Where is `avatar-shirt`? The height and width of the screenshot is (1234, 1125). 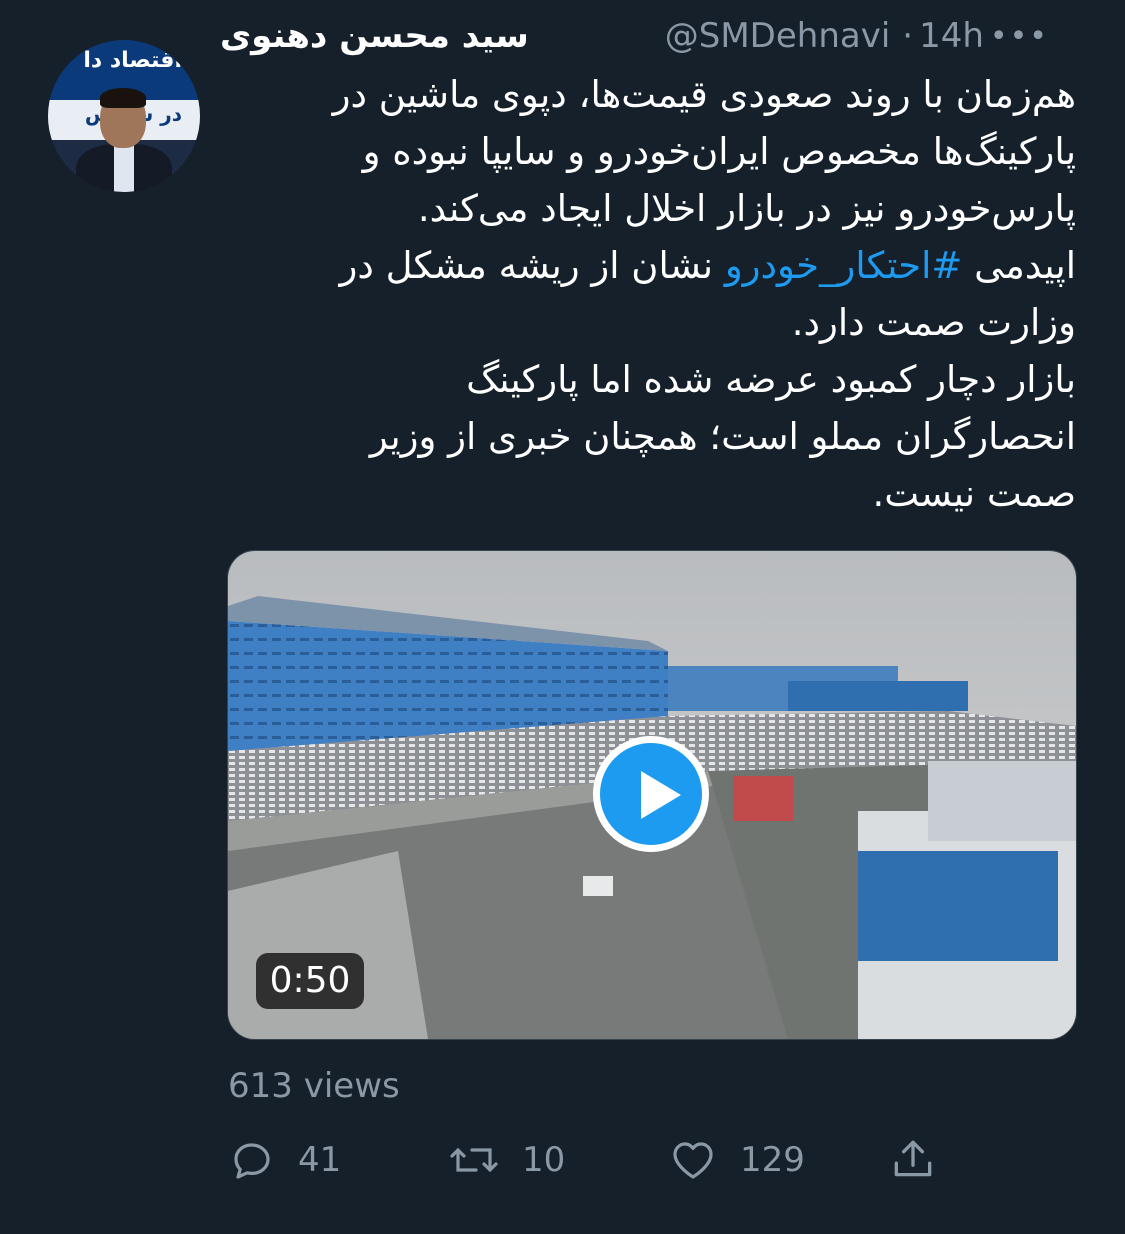 avatar-shirt is located at coordinates (124, 168).